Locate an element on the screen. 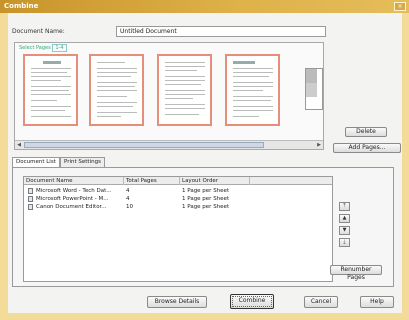 The width and height of the screenshot is (409, 320). title-bar: Combine × is located at coordinates (204, 6).